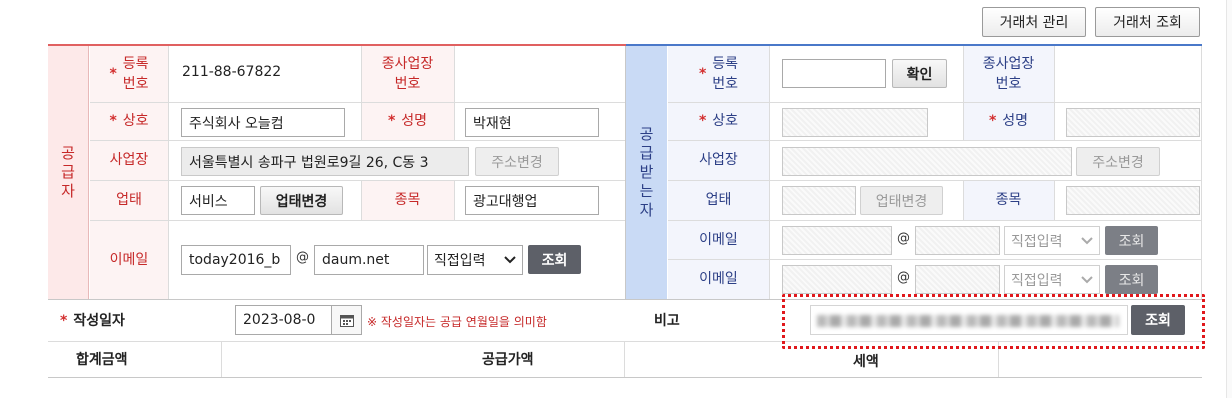 The image size is (1232, 398). What do you see at coordinates (1131, 279) in the screenshot?
I see `receiver-email2-search-button: 조회` at bounding box center [1131, 279].